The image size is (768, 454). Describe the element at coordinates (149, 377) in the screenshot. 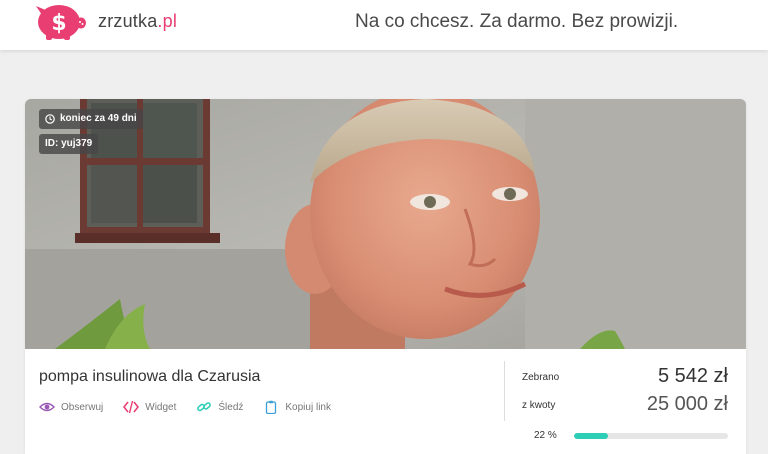

I see `fundraiser-title: pompa insulinowa dla Czarusia` at that location.